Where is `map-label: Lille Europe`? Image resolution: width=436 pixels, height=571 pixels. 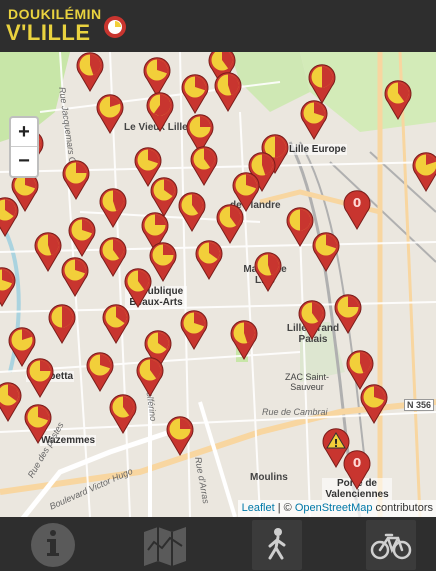 map-label: Lille Europe is located at coordinates (318, 149).